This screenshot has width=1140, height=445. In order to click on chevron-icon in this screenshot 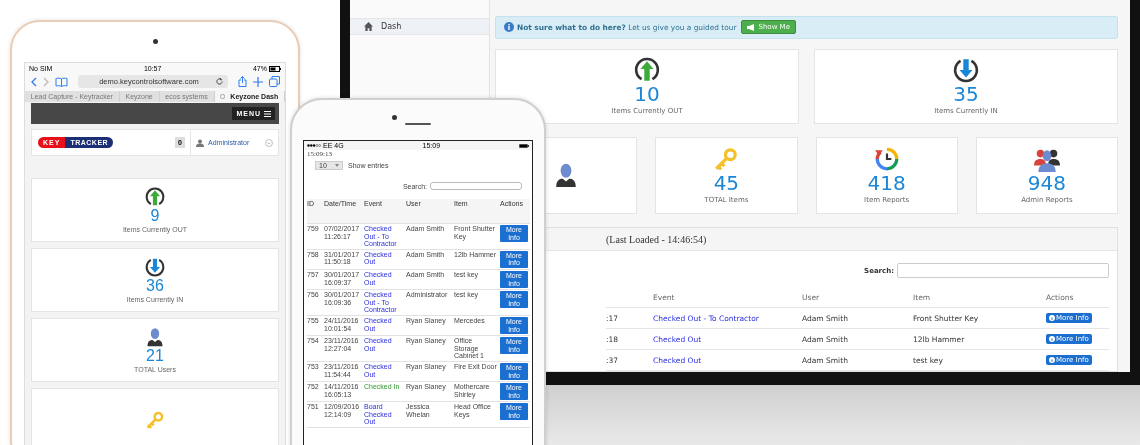, I will do `click(269, 142)`.